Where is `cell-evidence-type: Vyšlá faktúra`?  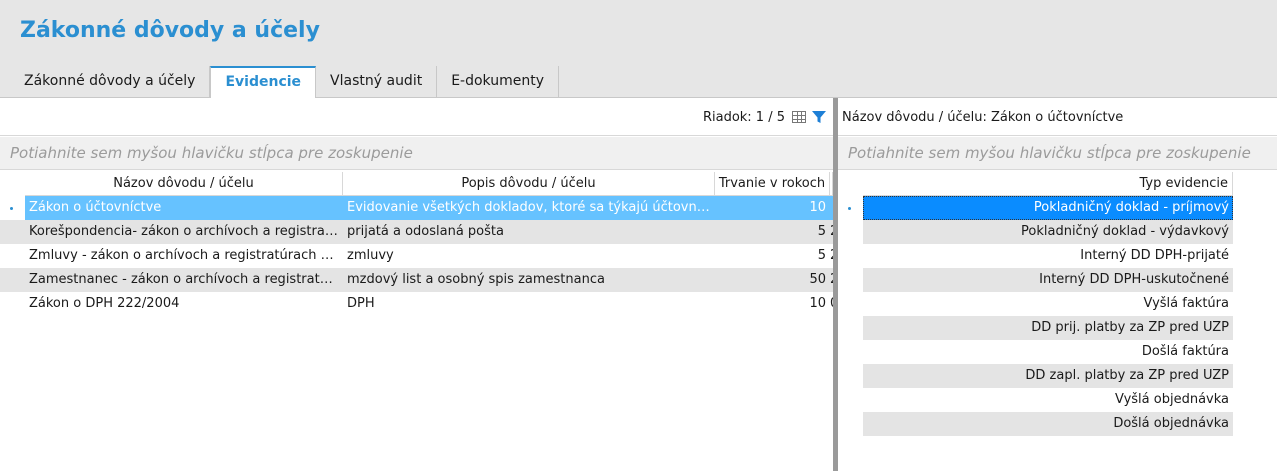
cell-evidence-type: Vyšlá faktúra is located at coordinates (1048, 304).